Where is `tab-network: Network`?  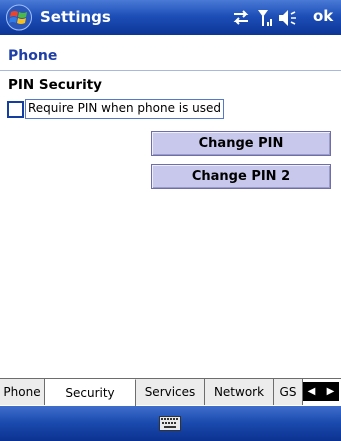
tab-network: Network is located at coordinates (239, 392).